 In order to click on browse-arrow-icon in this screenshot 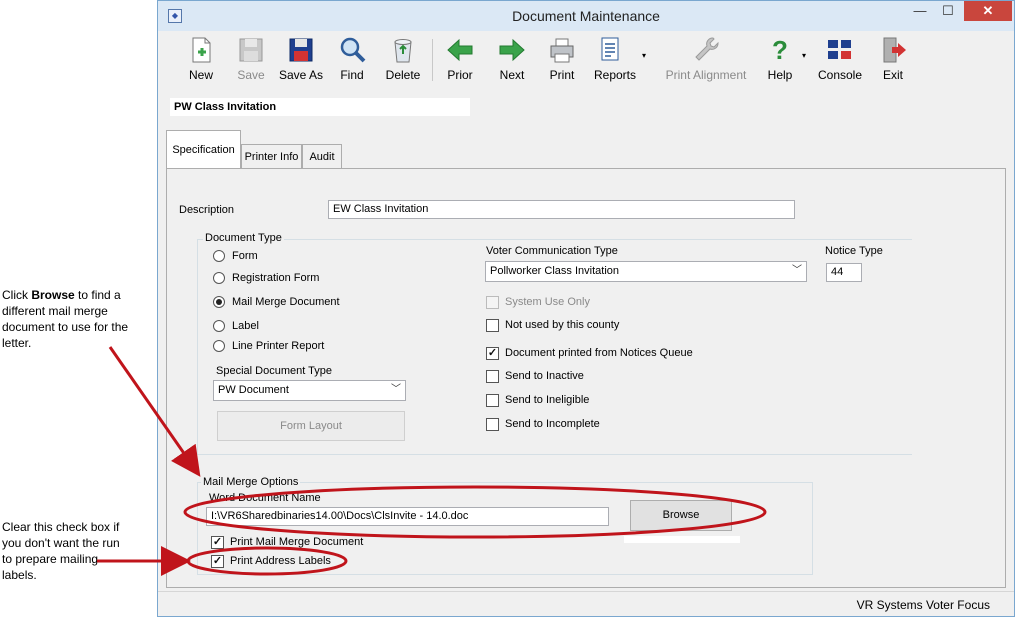, I will do `click(154, 411)`.